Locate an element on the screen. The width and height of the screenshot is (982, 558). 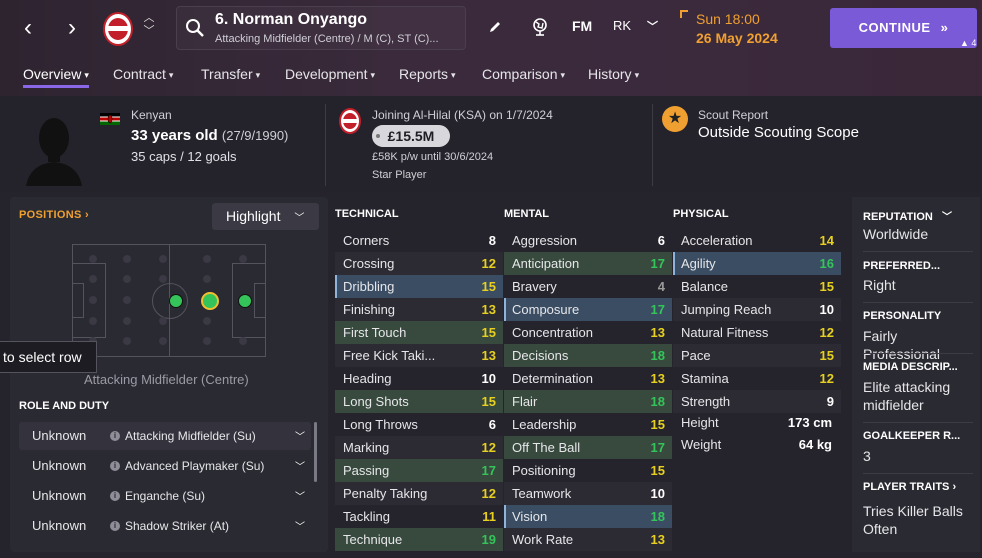
game-date-value: 26 May 2024 is located at coordinates (737, 38).